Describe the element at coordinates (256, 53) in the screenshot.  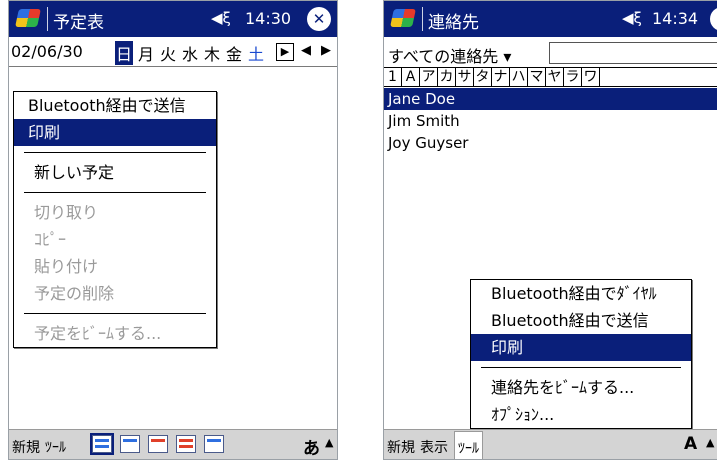
I see `day-sat: 土` at that location.